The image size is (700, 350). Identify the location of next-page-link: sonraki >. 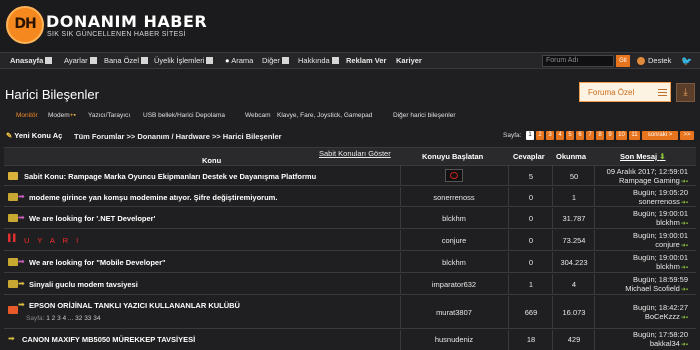
(660, 135).